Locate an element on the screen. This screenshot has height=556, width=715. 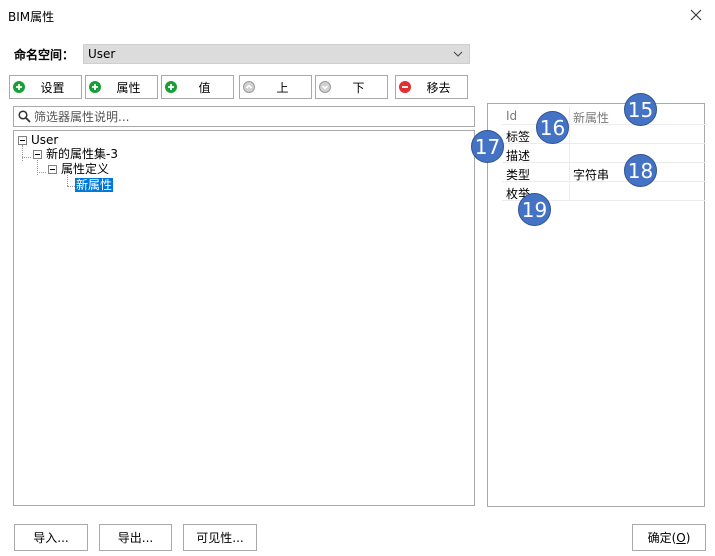
ok-button-hotkey: O is located at coordinates (681, 537).